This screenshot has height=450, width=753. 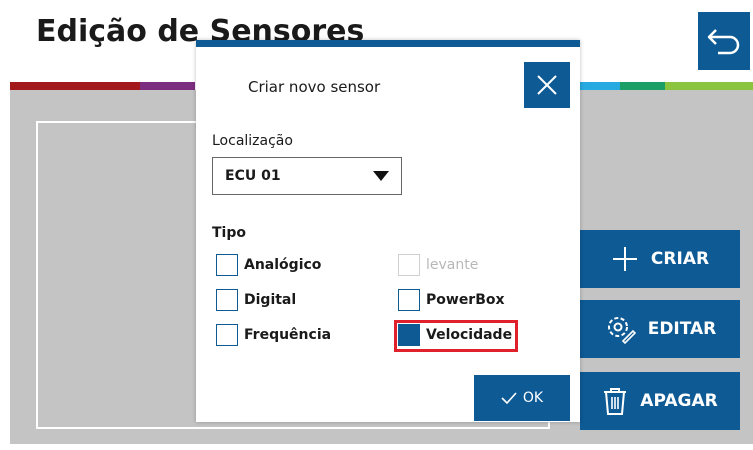 I want to click on checkbox-frequencia, so click(x=227, y=335).